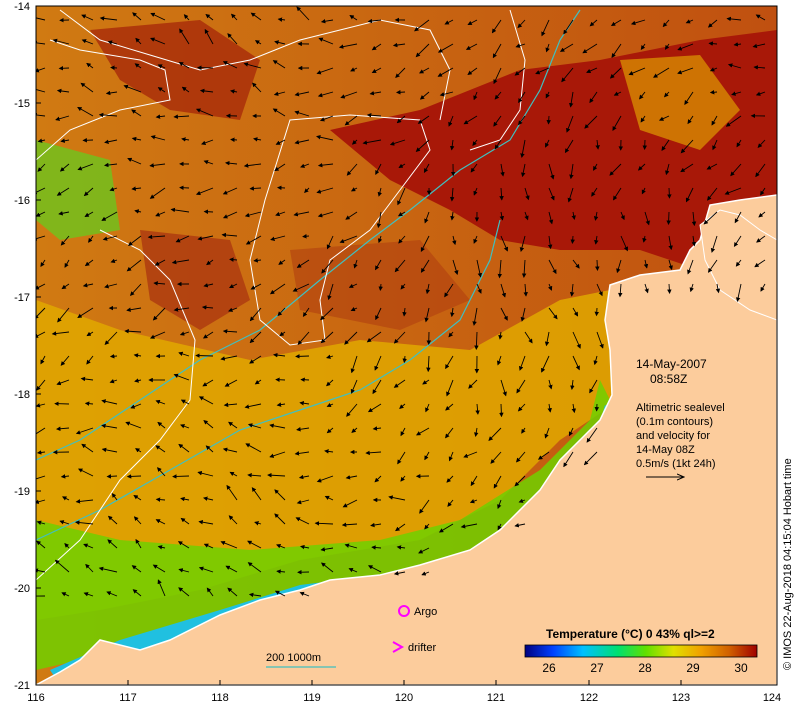 The image size is (800, 710). Describe the element at coordinates (673, 436) in the screenshot. I see `altimetry-line-3: and velocity for` at that location.